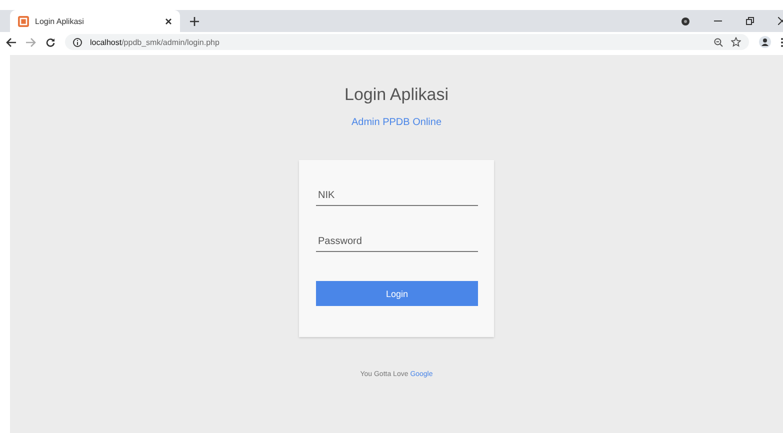 The height and width of the screenshot is (433, 783). What do you see at coordinates (718, 21) in the screenshot?
I see `minimize-icon` at bounding box center [718, 21].